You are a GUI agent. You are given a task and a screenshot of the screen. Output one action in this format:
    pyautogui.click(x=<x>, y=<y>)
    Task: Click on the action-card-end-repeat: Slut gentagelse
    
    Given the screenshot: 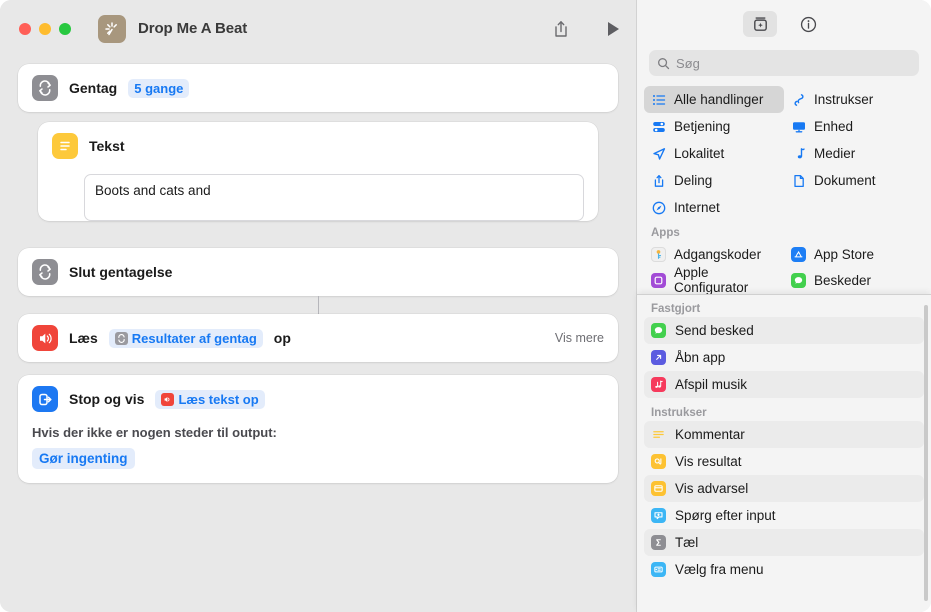 What is the action you would take?
    pyautogui.click(x=318, y=272)
    